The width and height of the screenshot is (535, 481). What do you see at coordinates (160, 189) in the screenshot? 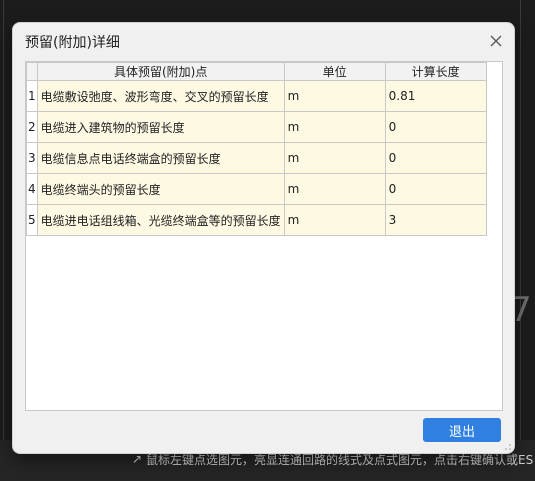
I see `cell-point: 电缆终端头的预留长度` at bounding box center [160, 189].